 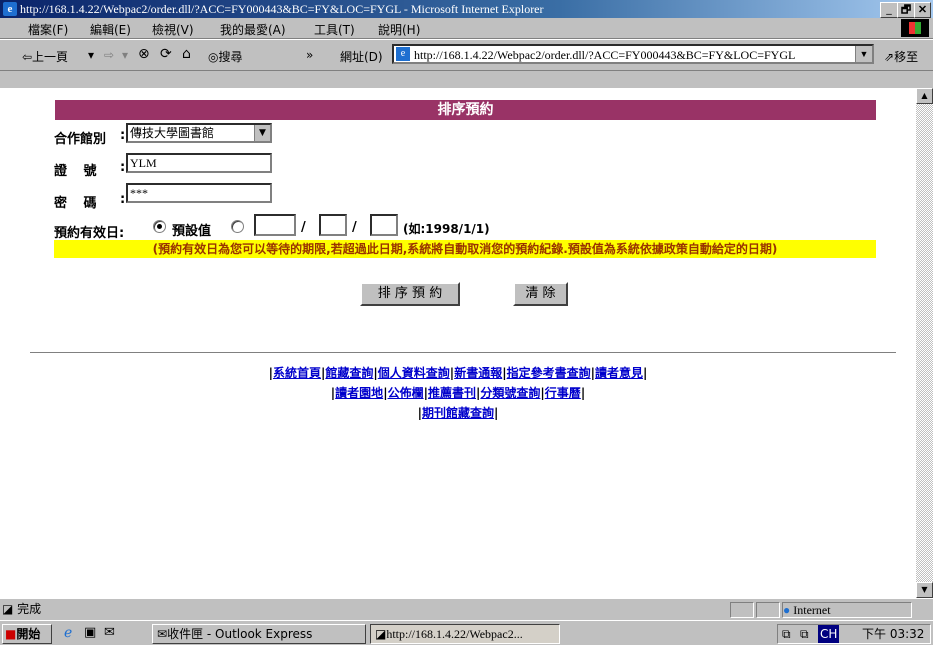 What do you see at coordinates (384, 225) in the screenshot?
I see `day-input` at bounding box center [384, 225].